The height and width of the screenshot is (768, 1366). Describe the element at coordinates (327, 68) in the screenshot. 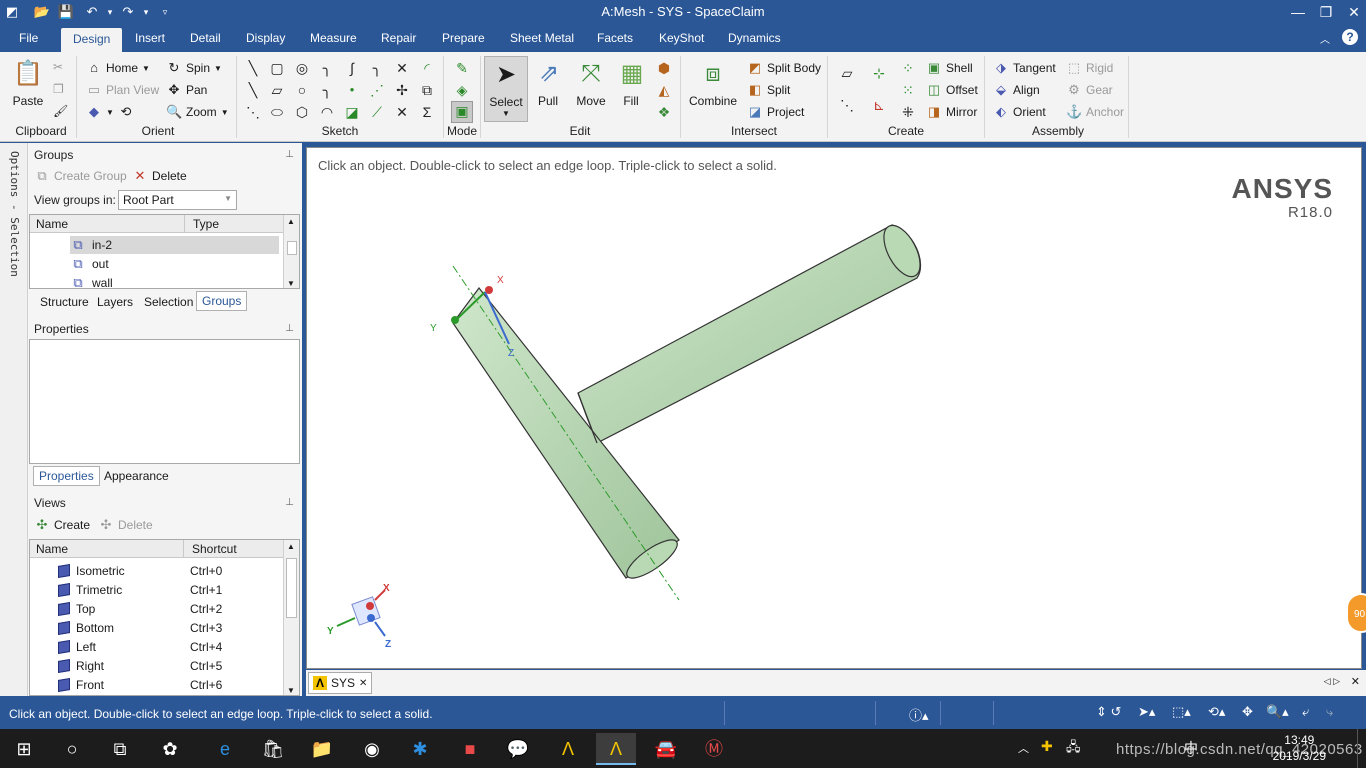

I see `arc-tool-icon: ╮` at that location.